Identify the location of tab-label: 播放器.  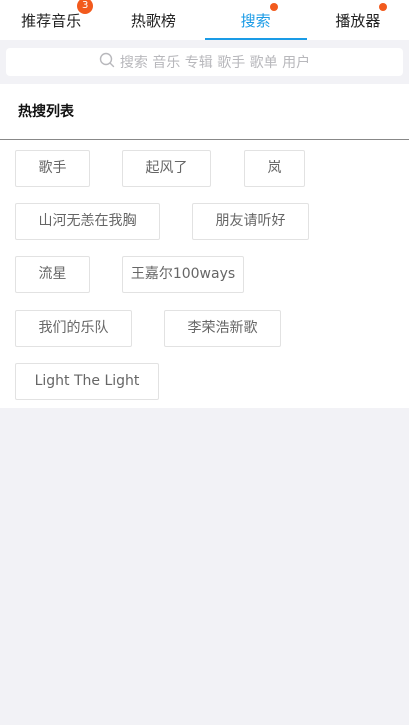
(358, 20).